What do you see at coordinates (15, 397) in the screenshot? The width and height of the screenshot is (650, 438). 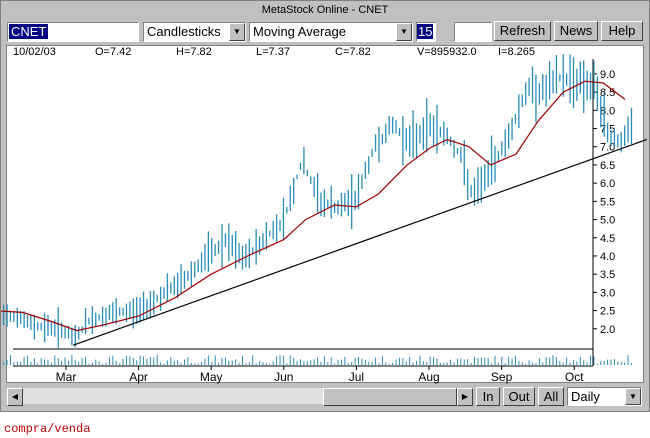 I see `scroll-left-icon: ◀` at bounding box center [15, 397].